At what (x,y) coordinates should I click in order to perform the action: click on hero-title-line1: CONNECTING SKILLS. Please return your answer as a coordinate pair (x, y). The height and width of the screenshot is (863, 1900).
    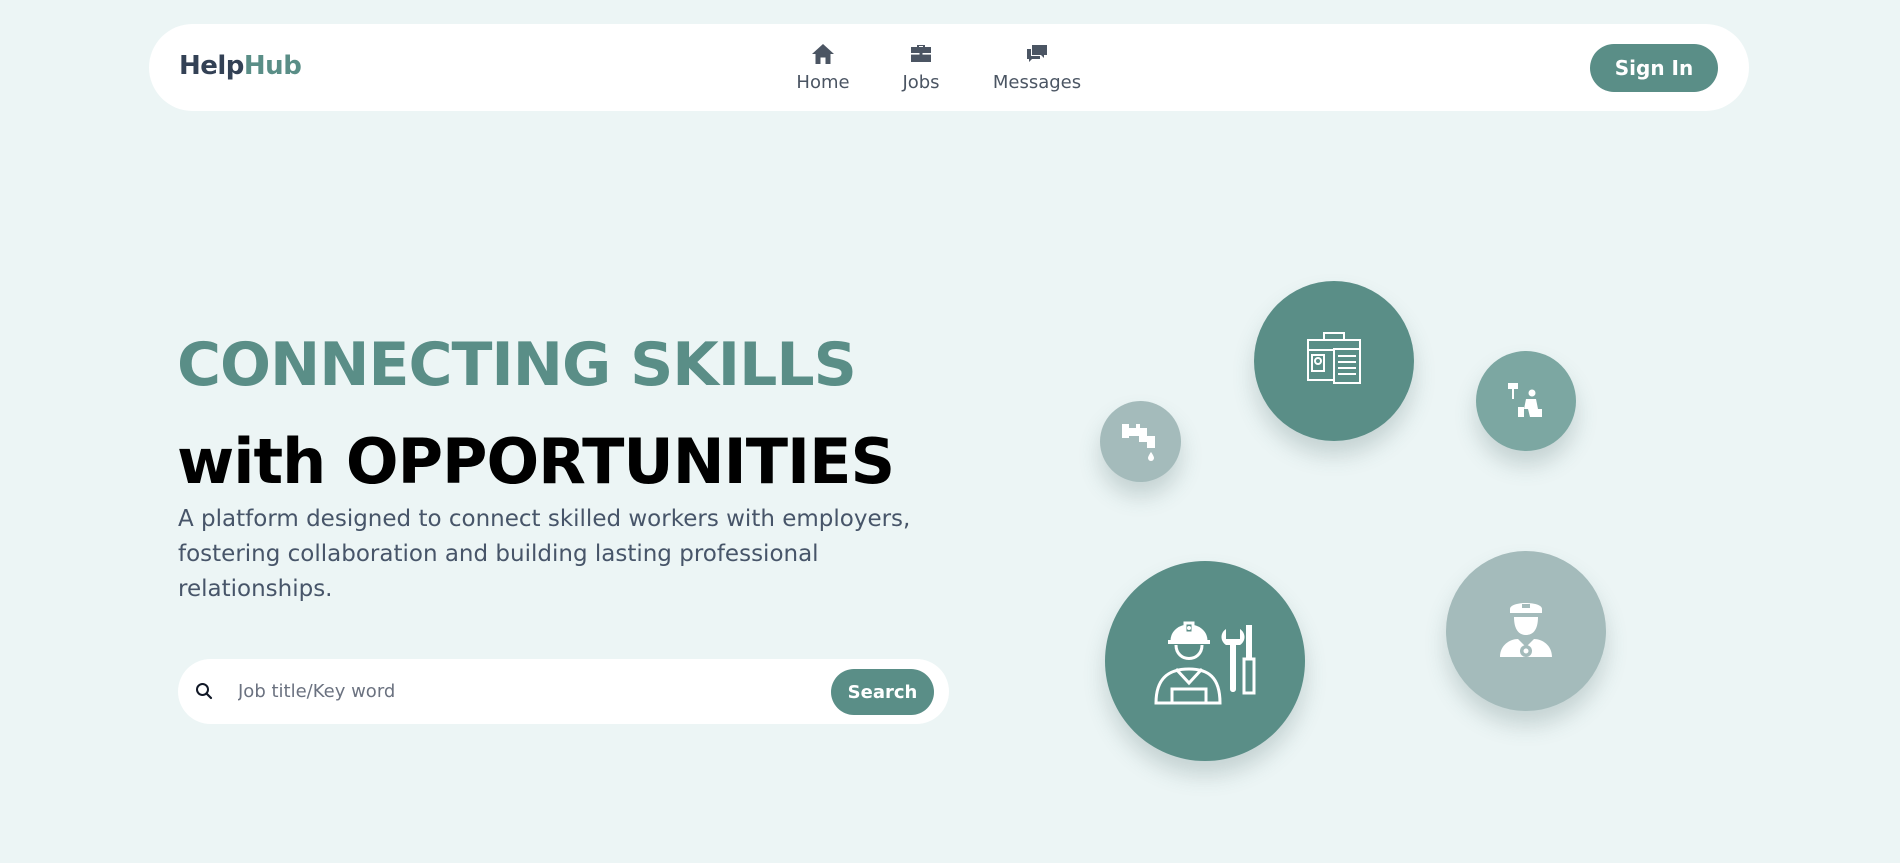
    Looking at the image, I should click on (517, 365).